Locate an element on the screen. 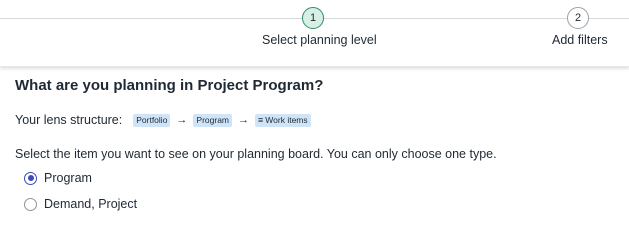  radio-program is located at coordinates (30, 178).